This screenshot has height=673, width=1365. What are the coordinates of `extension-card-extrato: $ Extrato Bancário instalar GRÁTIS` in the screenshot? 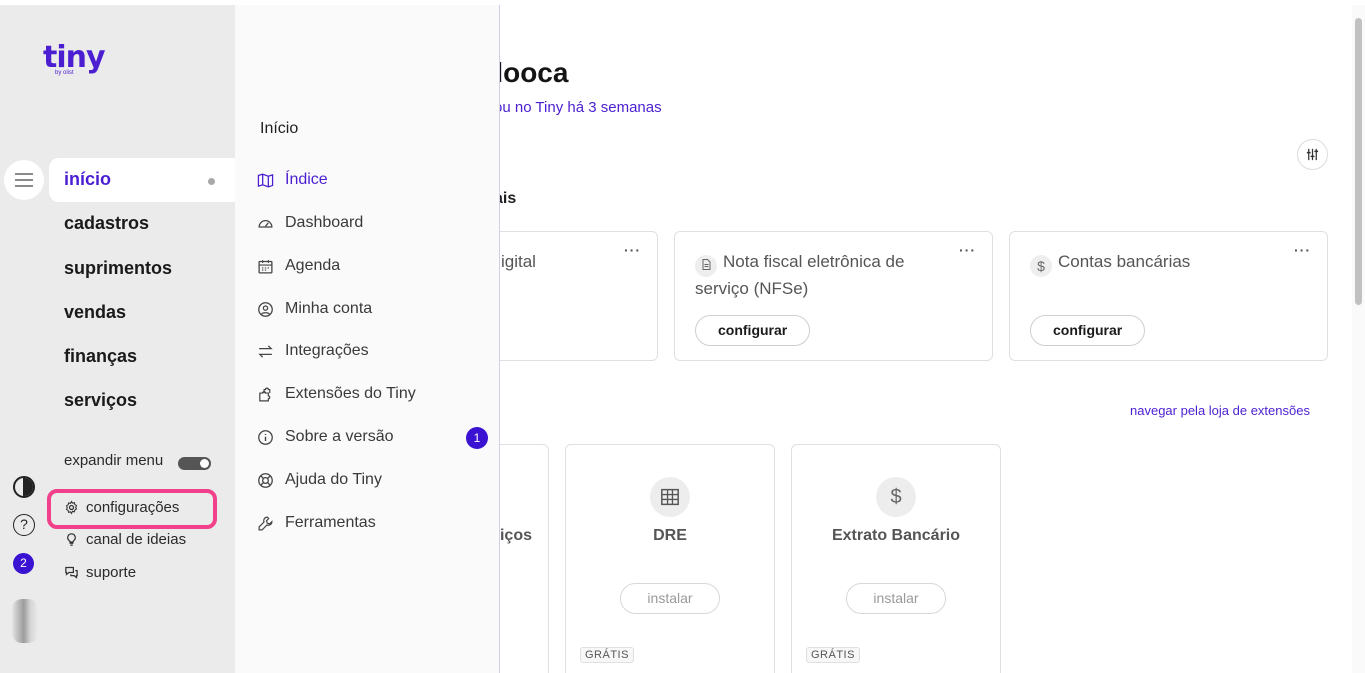 It's located at (896, 558).